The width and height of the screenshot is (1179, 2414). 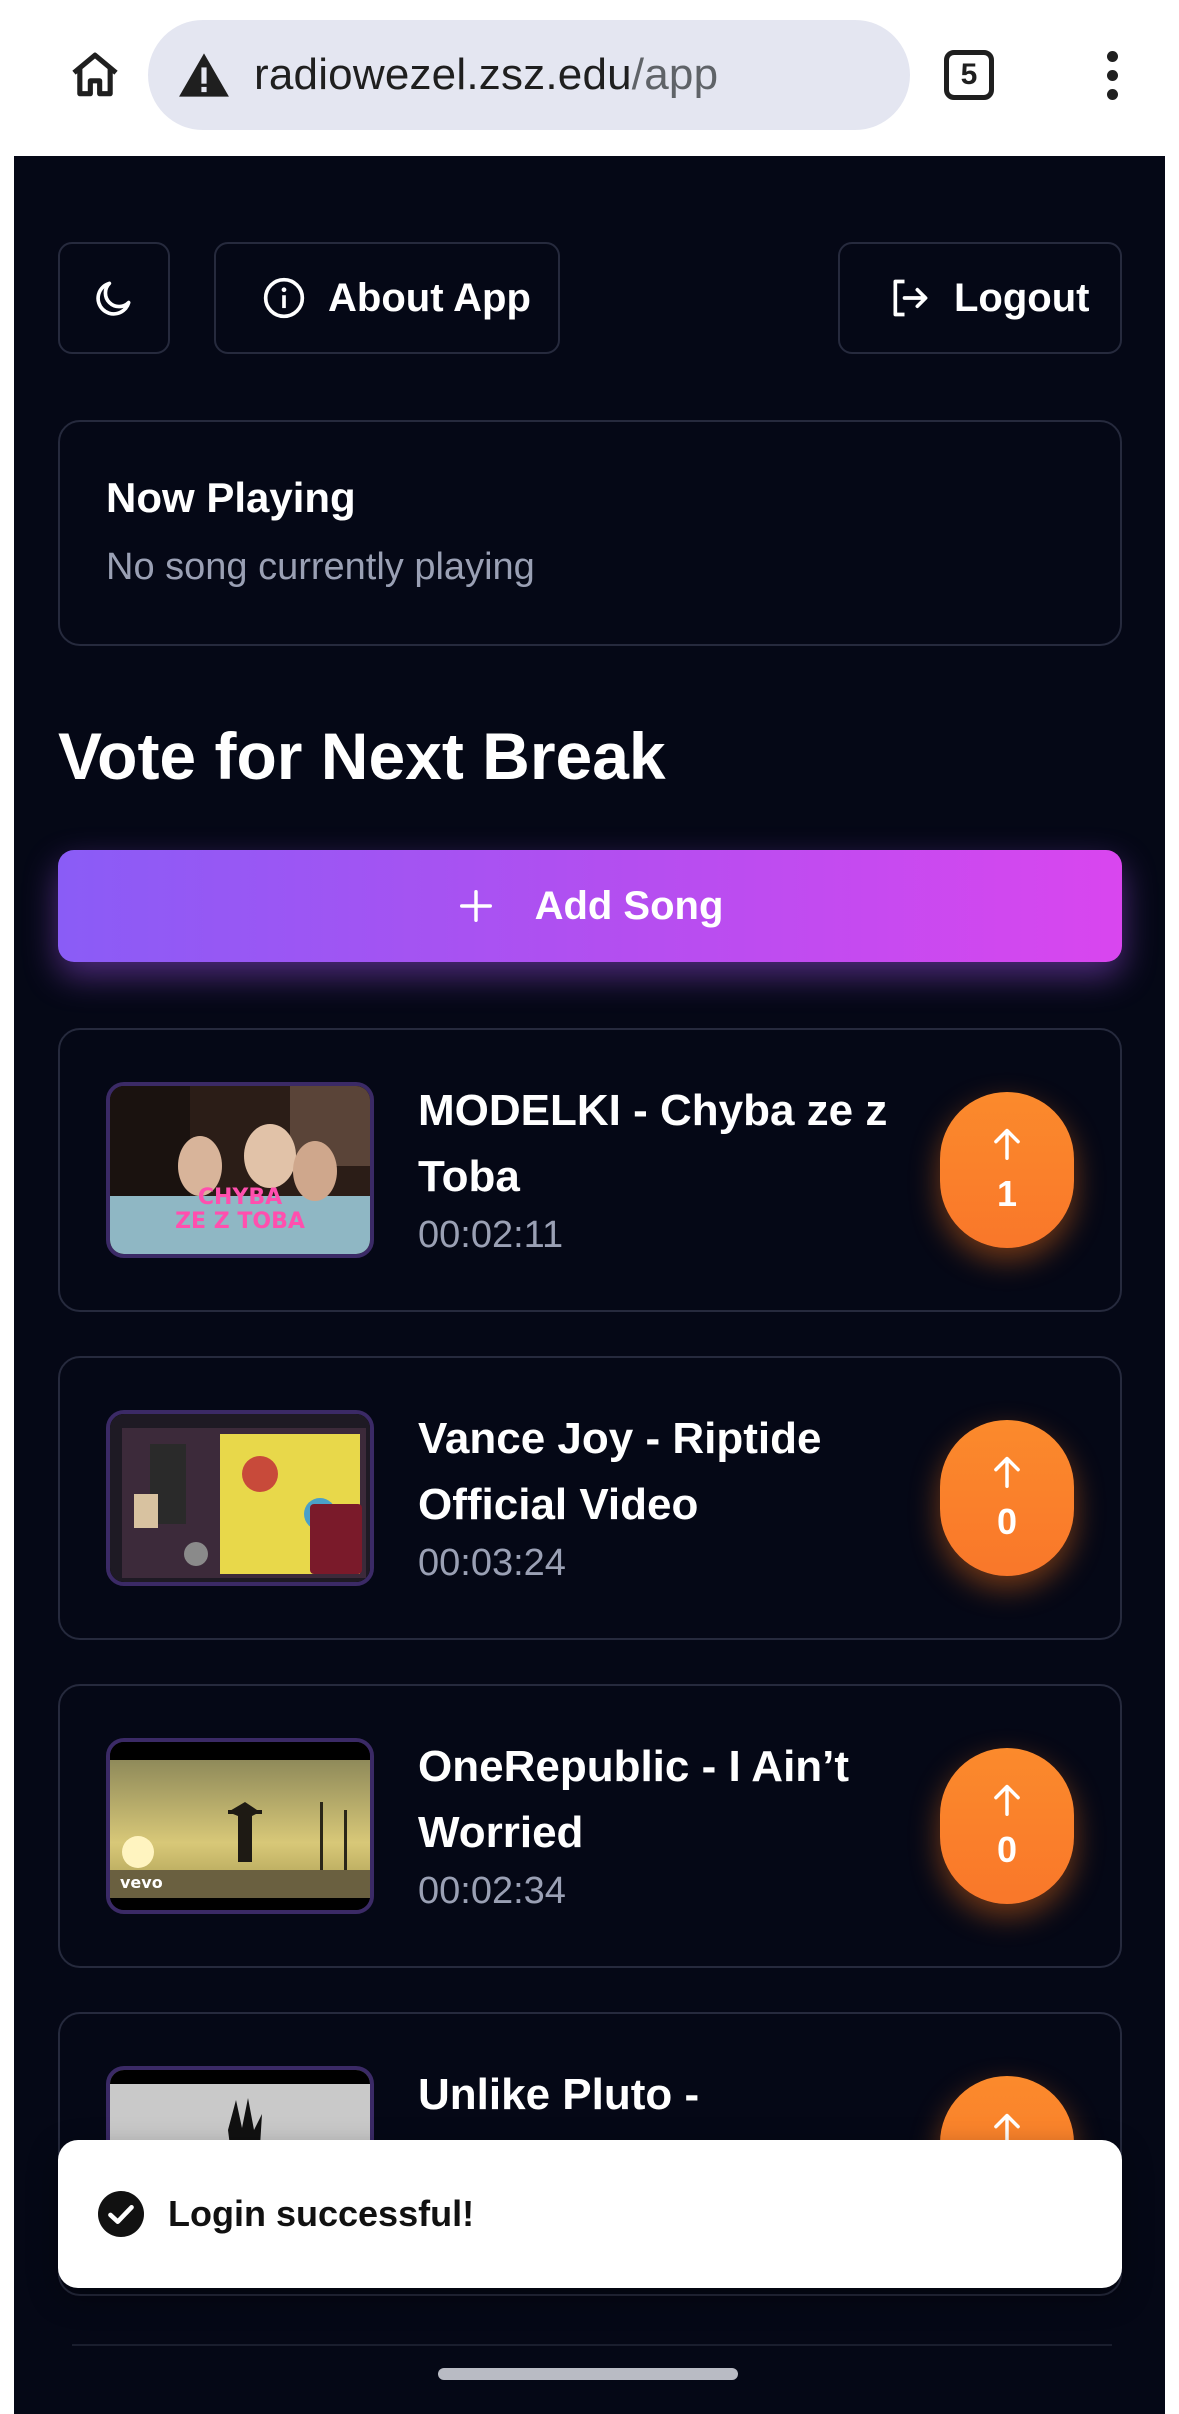 I want to click on url-path: /app, so click(x=675, y=74).